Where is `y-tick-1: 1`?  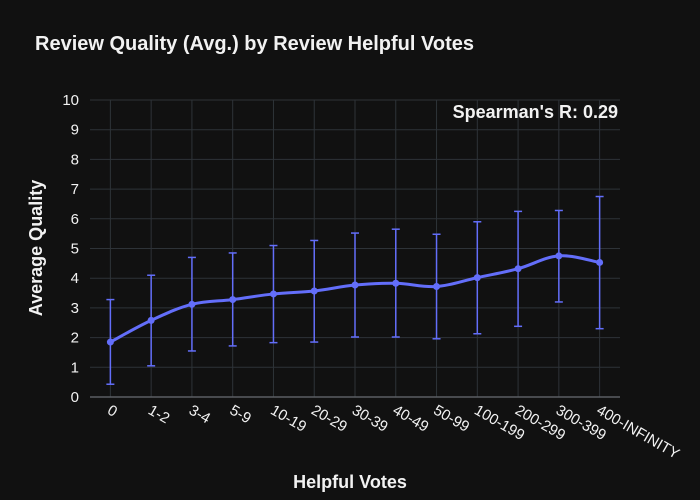 y-tick-1: 1 is located at coordinates (75, 367).